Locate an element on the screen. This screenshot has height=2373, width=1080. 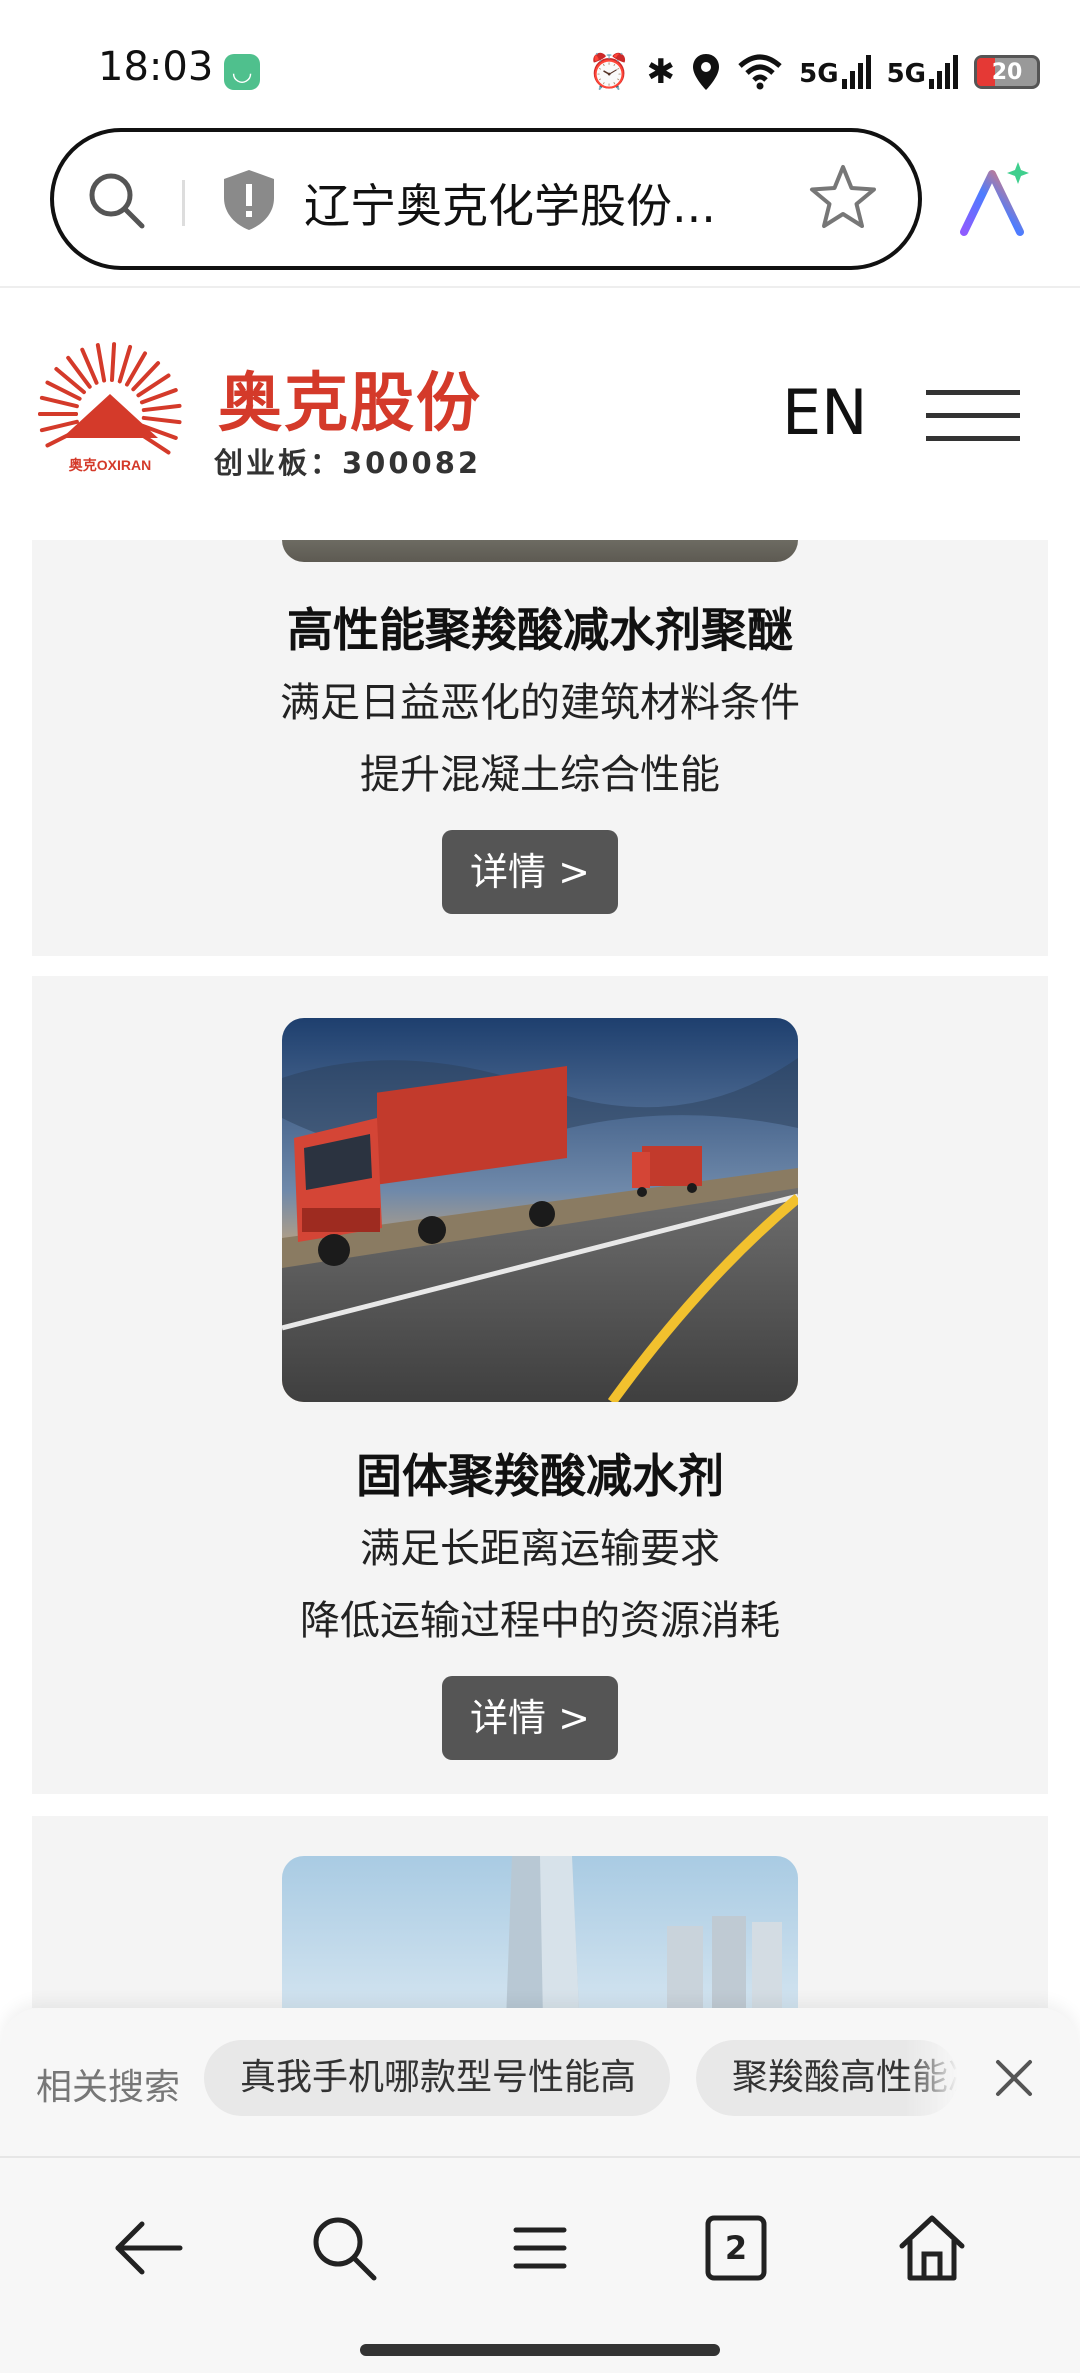
status-time: 18:03 is located at coordinates (156, 67).